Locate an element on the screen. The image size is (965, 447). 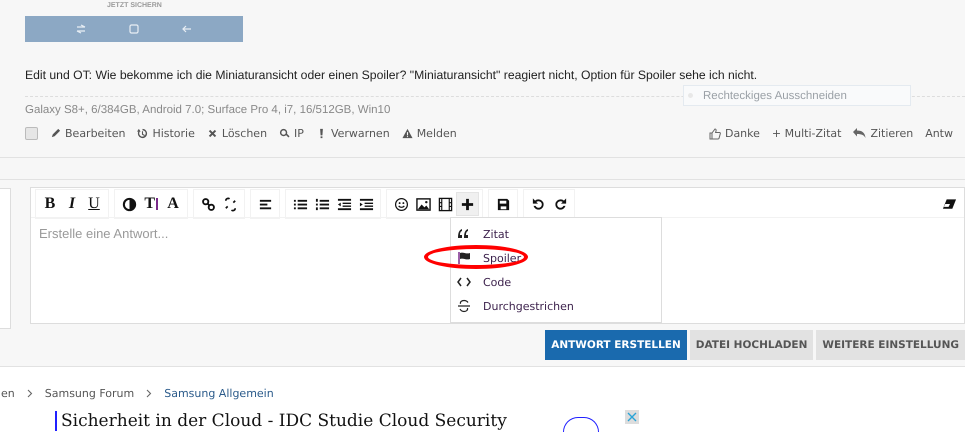
font-button: A is located at coordinates (173, 204).